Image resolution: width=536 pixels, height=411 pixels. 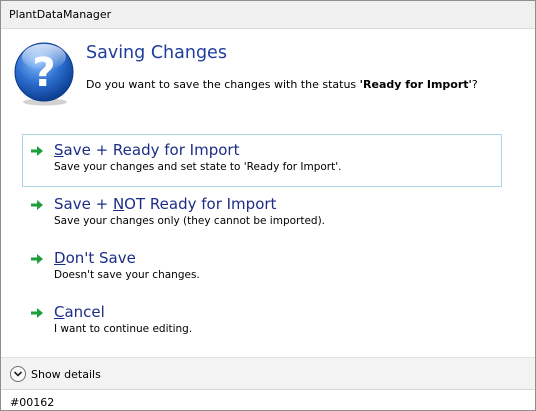 I want to click on option-title: Don't Save, so click(x=95, y=258).